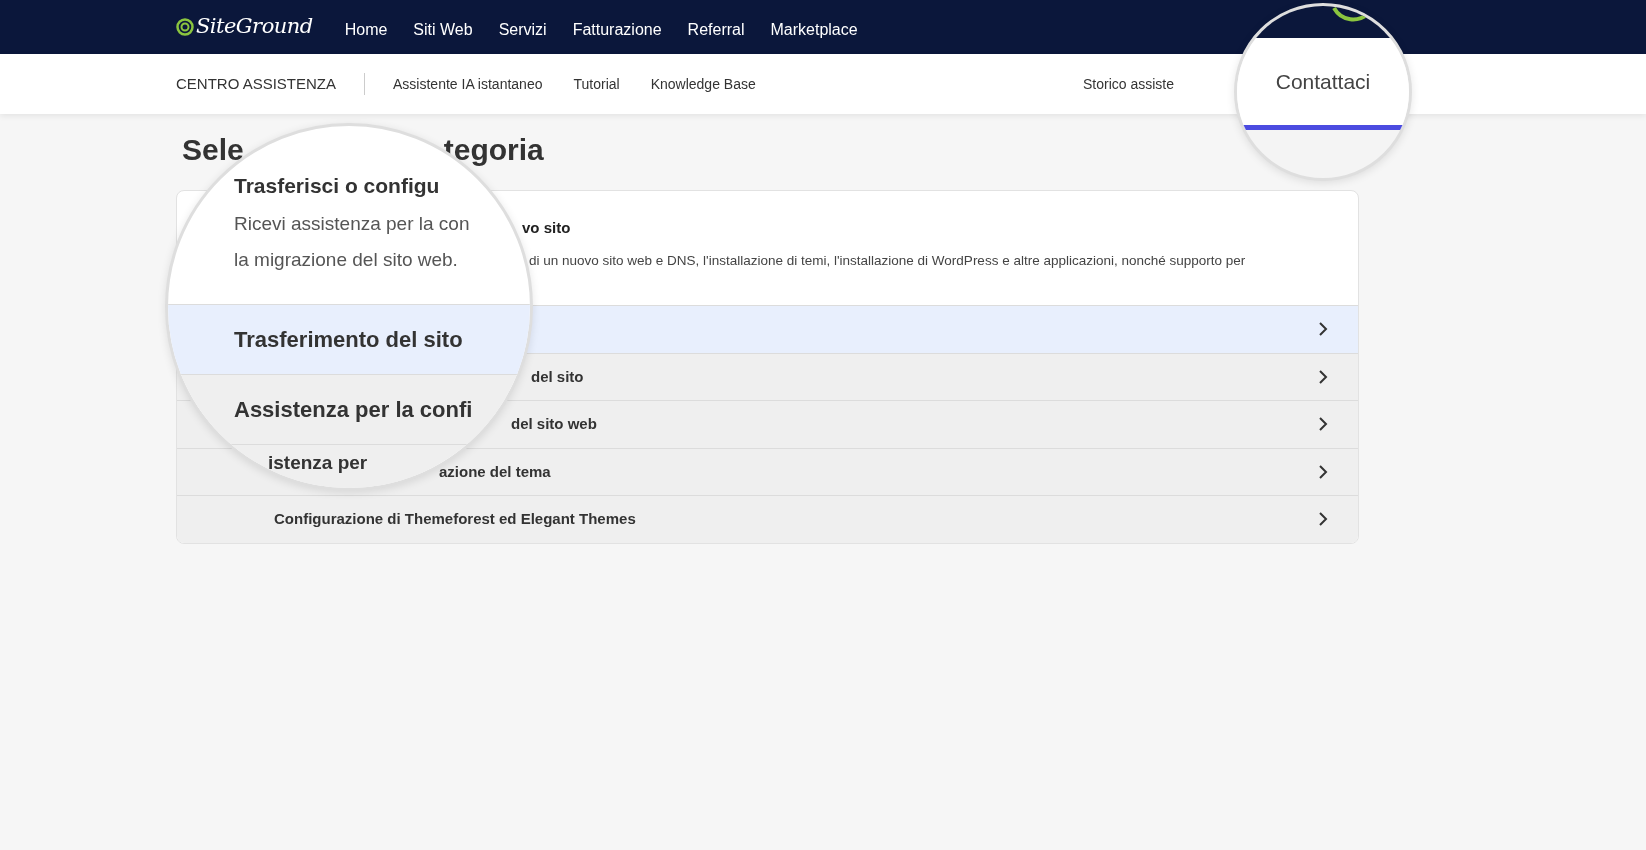 This screenshot has width=1646, height=850. What do you see at coordinates (522, 30) in the screenshot?
I see `nav-link: Servizi` at bounding box center [522, 30].